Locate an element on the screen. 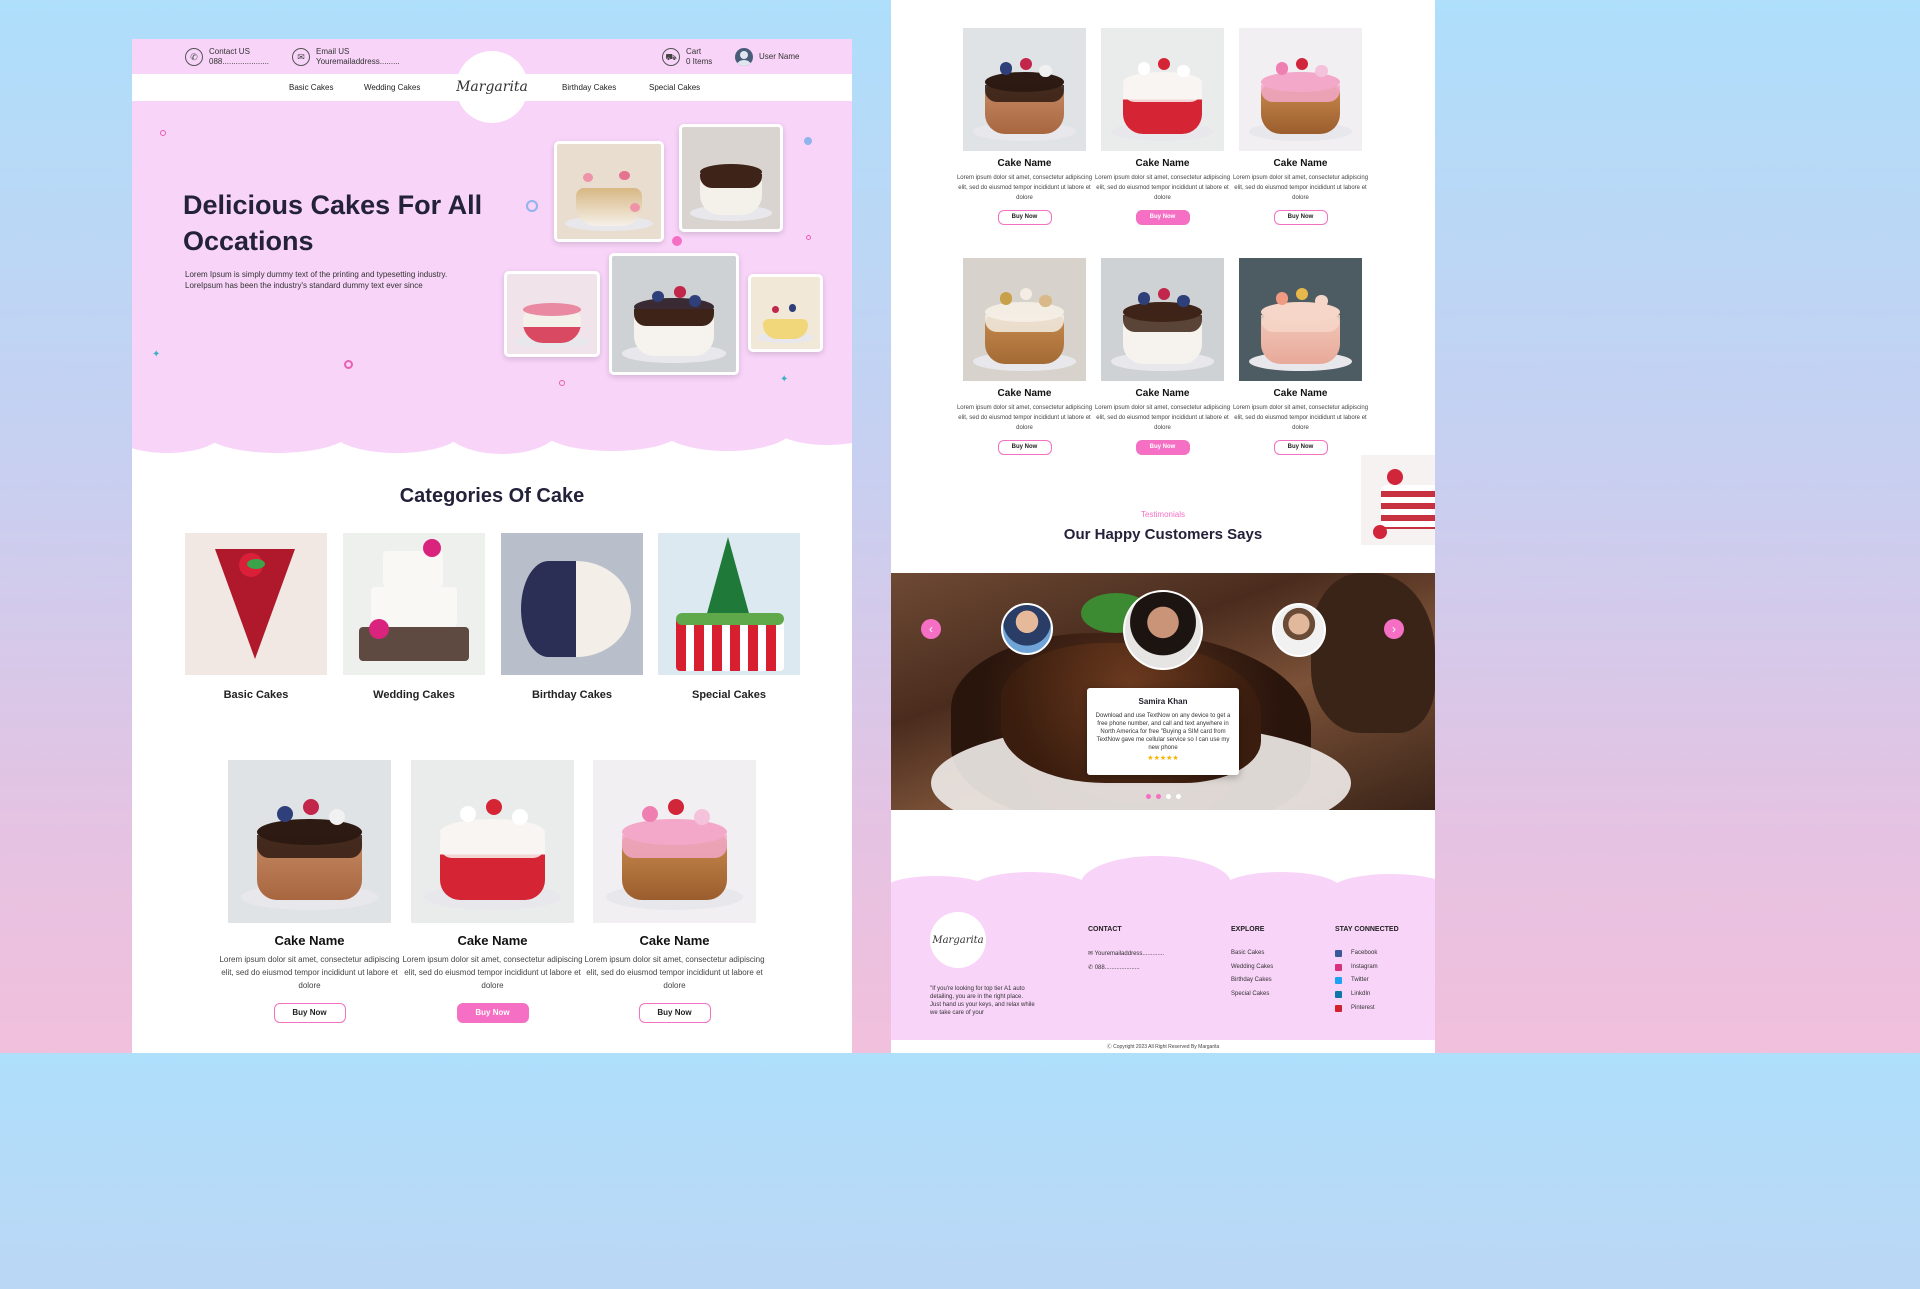 This screenshot has width=1920, height=1289. hero-photo-berry-cake is located at coordinates (552, 314).